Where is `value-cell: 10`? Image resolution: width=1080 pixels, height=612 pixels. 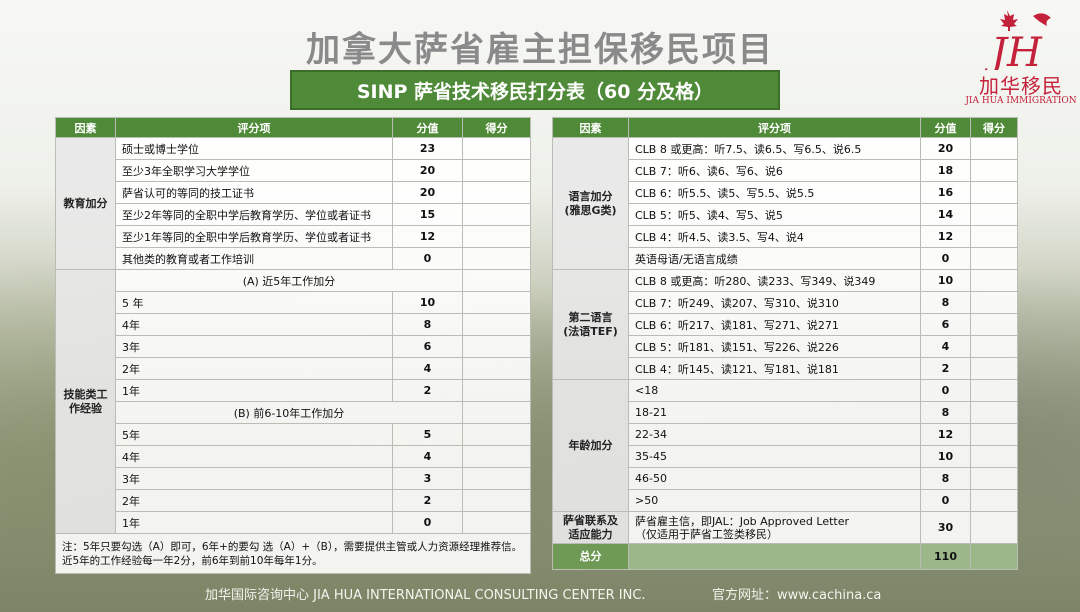
value-cell: 10 is located at coordinates (945, 456).